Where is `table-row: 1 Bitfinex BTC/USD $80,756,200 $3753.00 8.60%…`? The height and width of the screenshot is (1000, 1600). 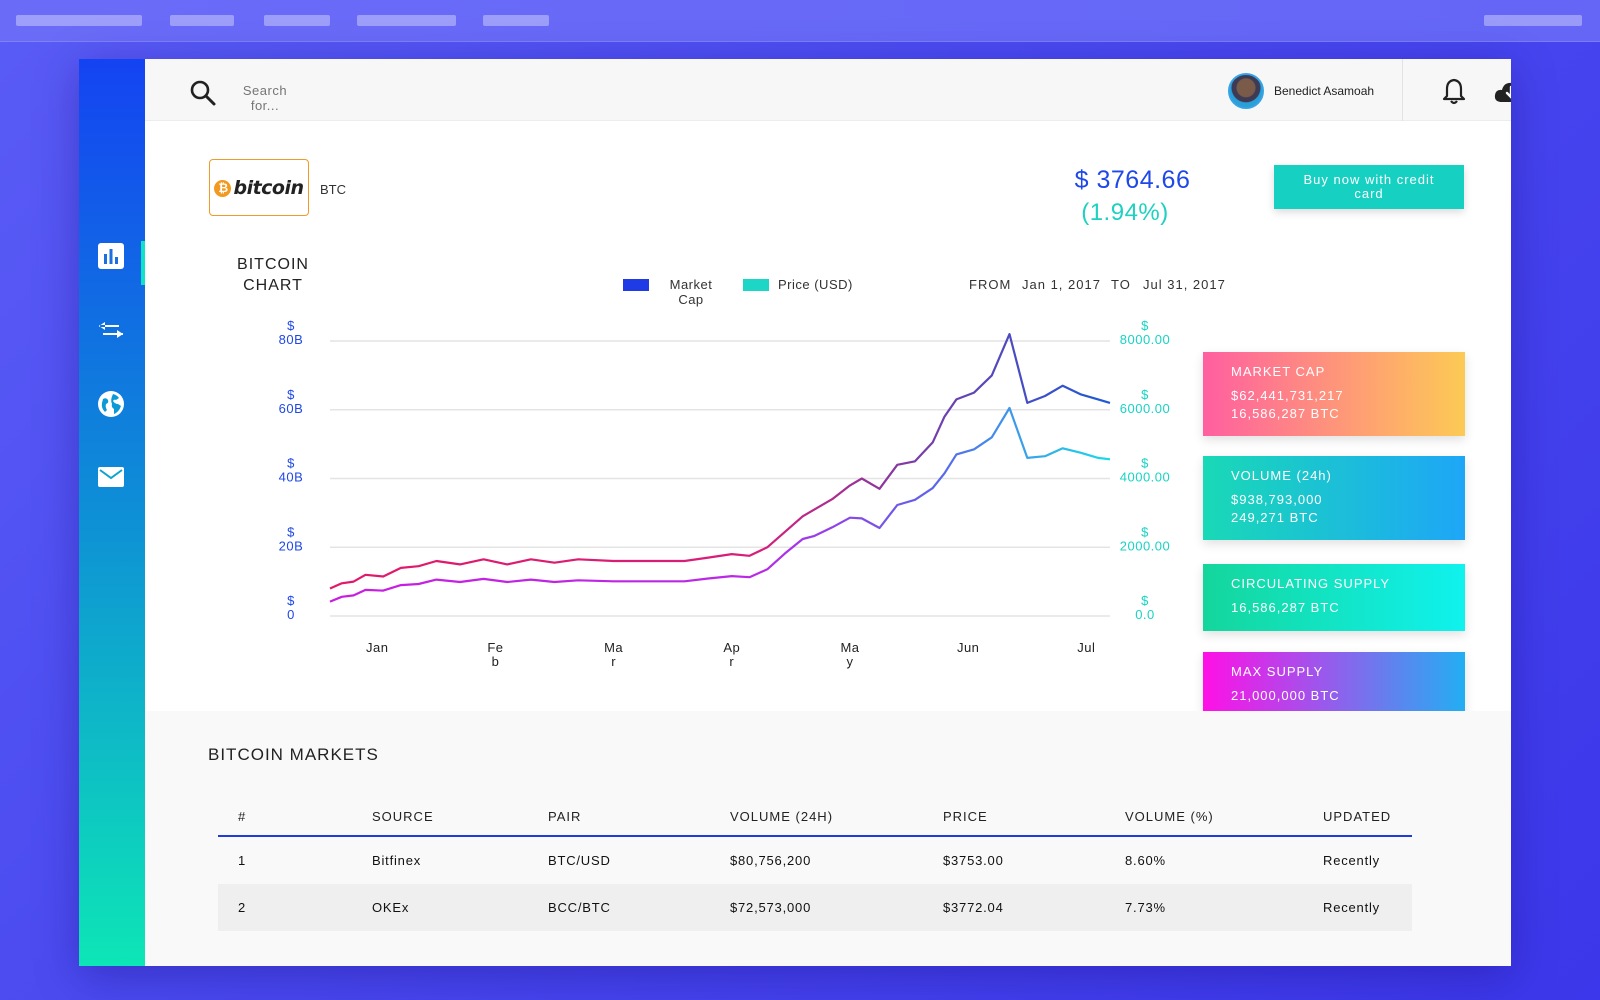 table-row: 1 Bitfinex BTC/USD $80,756,200 $3753.00 8.60%… is located at coordinates (815, 860).